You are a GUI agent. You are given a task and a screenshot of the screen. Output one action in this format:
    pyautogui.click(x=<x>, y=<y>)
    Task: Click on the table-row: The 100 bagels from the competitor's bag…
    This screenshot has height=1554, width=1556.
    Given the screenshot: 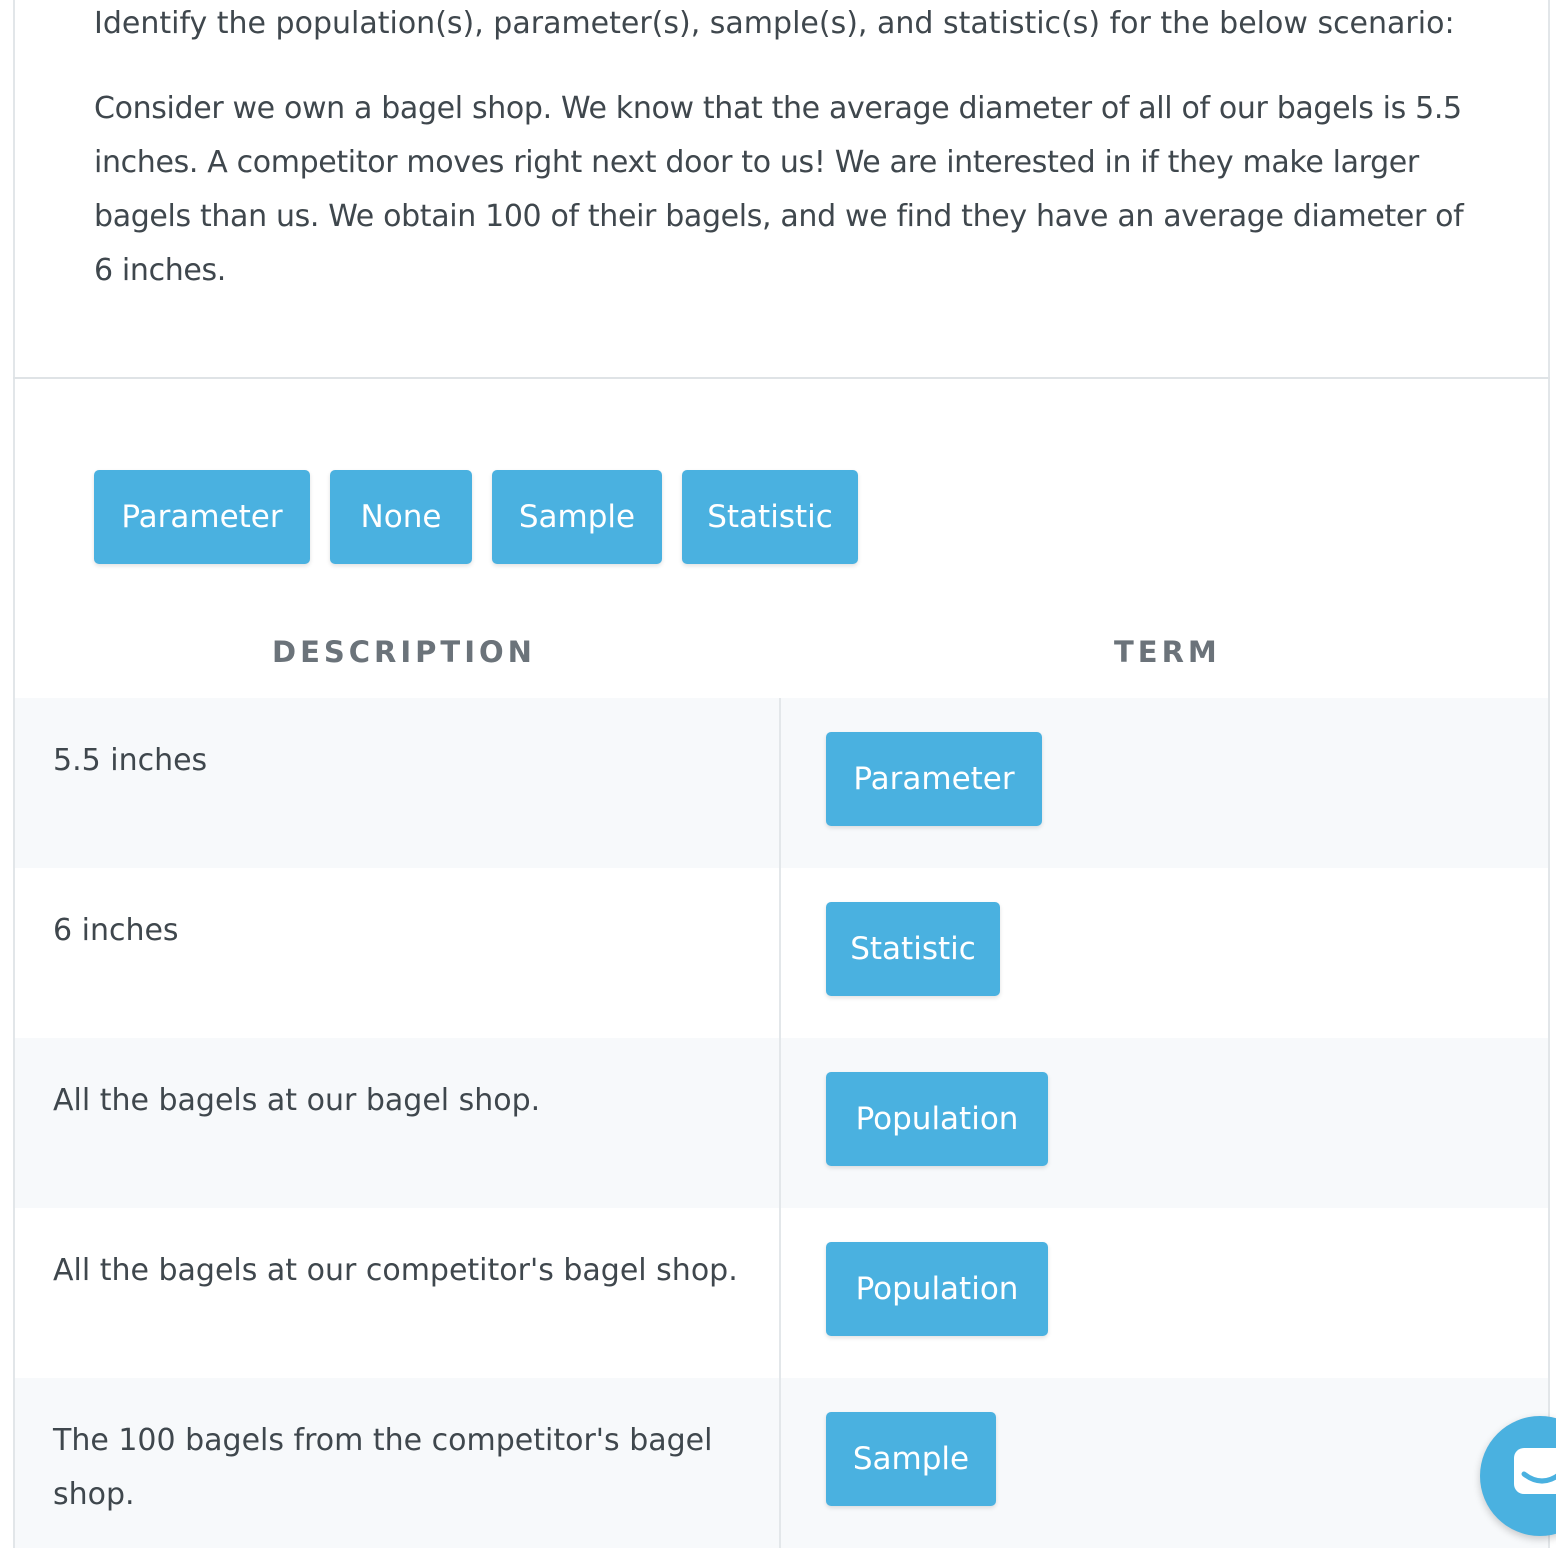 What is the action you would take?
    pyautogui.click(x=781, y=1463)
    